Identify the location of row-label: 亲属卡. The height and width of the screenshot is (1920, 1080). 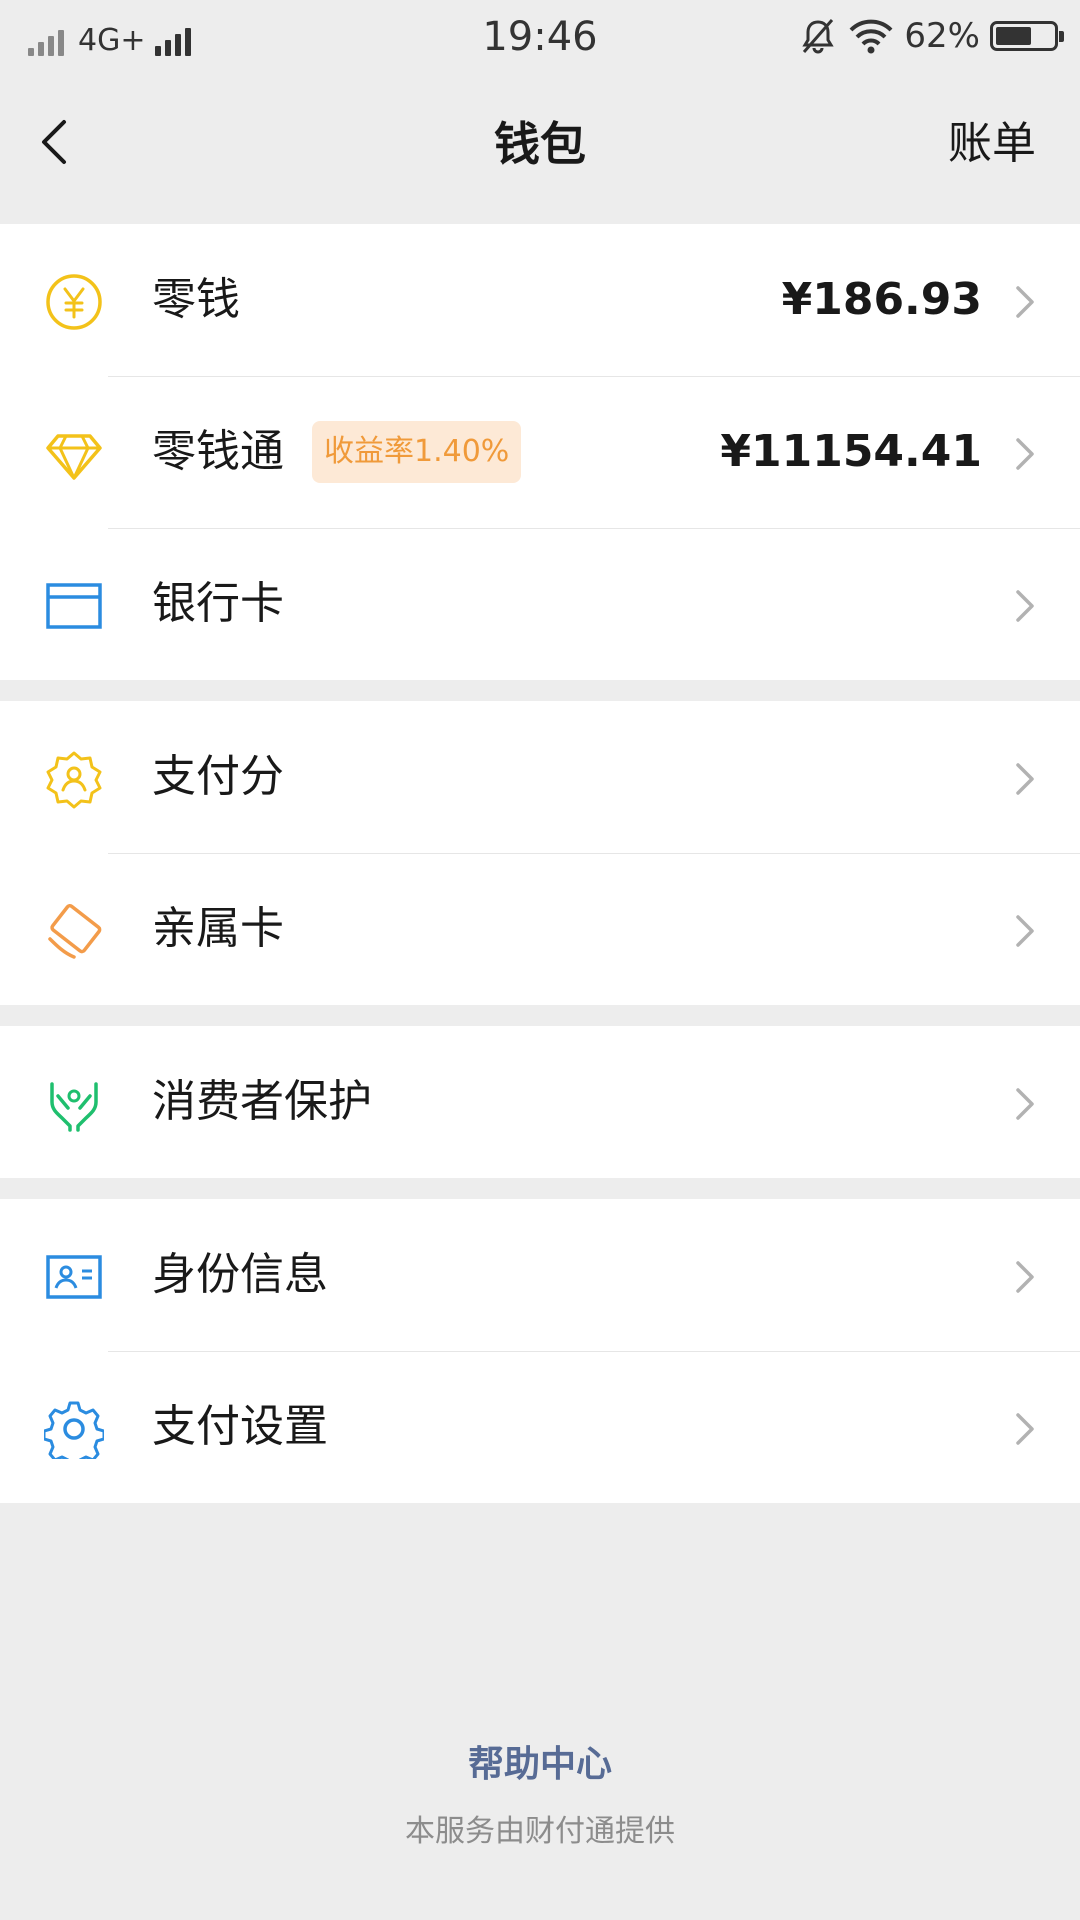
(218, 928).